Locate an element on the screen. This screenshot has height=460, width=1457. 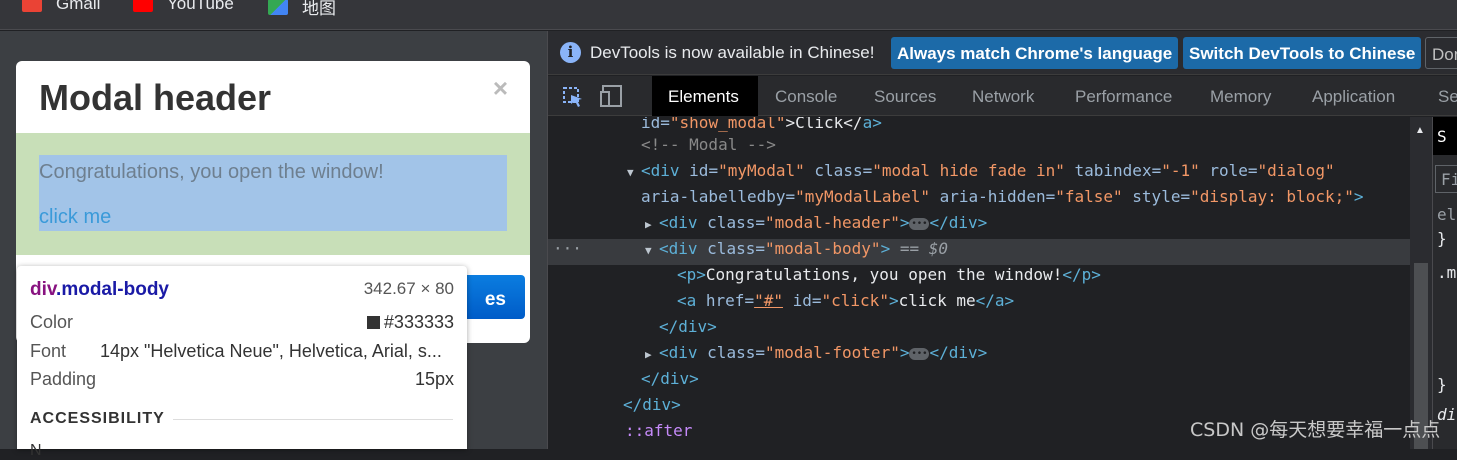
console-ref: $0 is located at coordinates (938, 248).